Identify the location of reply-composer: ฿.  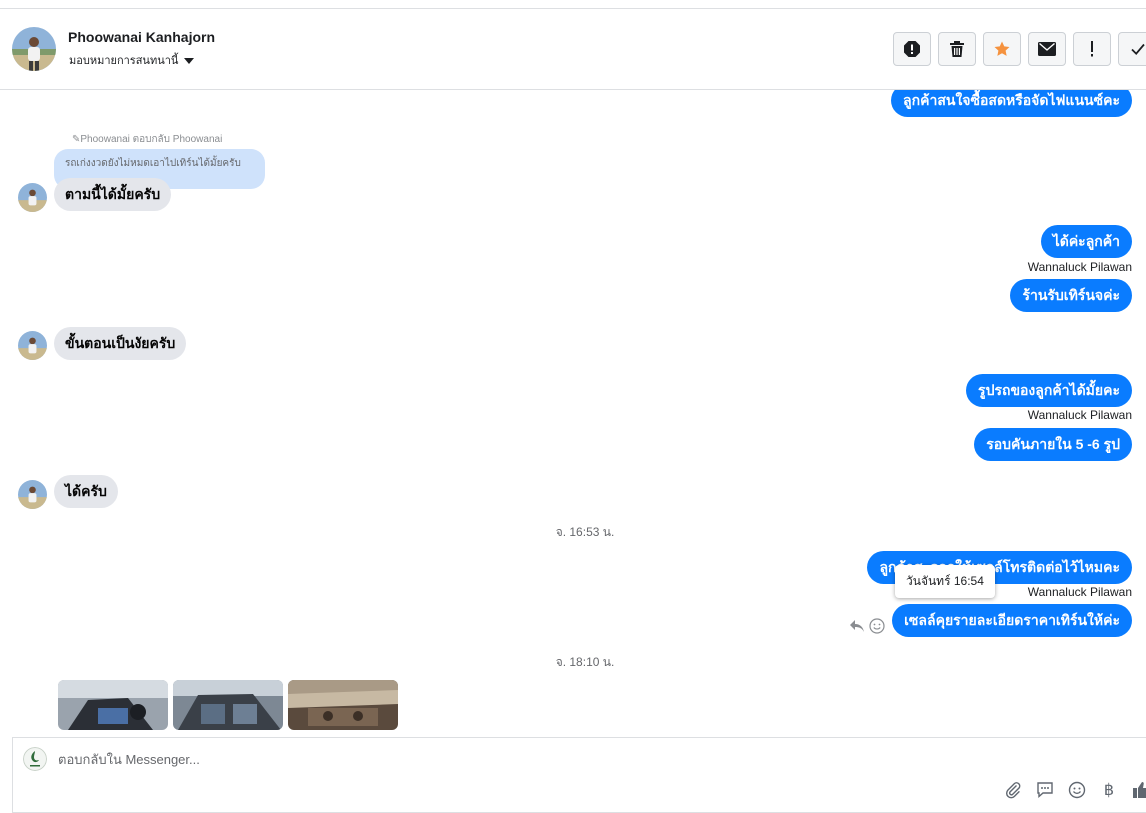
(579, 775).